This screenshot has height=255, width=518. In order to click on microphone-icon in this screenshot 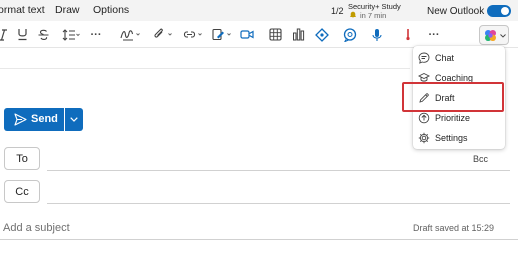, I will do `click(377, 34)`.